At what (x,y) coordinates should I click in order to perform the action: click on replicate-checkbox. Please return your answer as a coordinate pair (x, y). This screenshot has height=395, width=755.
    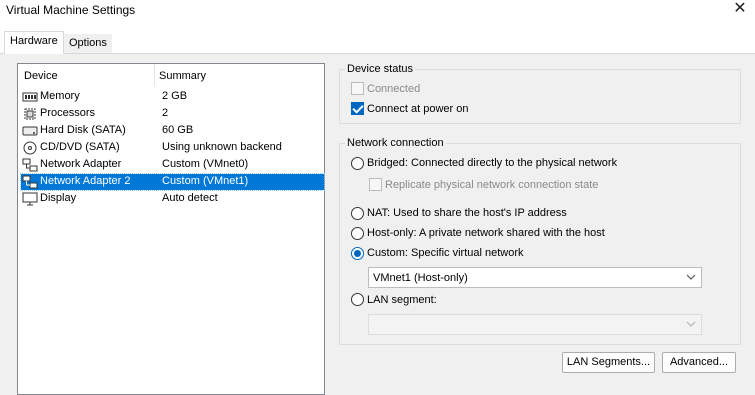
    Looking at the image, I should click on (375, 184).